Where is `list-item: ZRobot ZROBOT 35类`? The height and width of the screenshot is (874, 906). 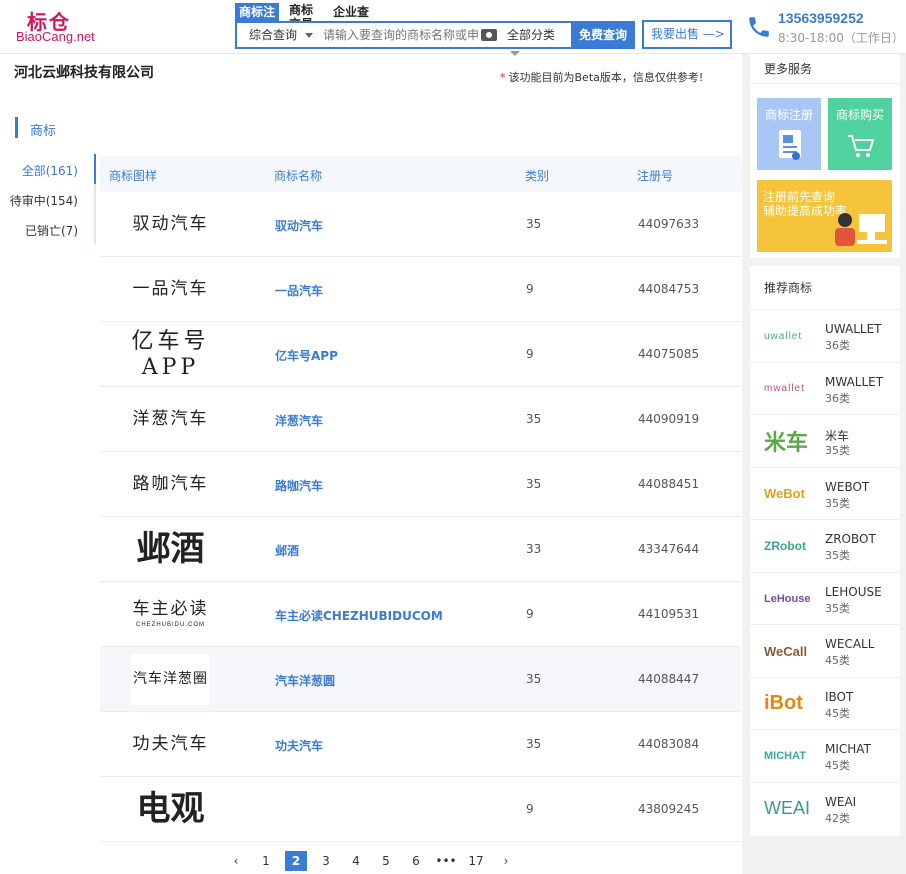
list-item: ZRobot ZROBOT 35类 is located at coordinates (825, 546).